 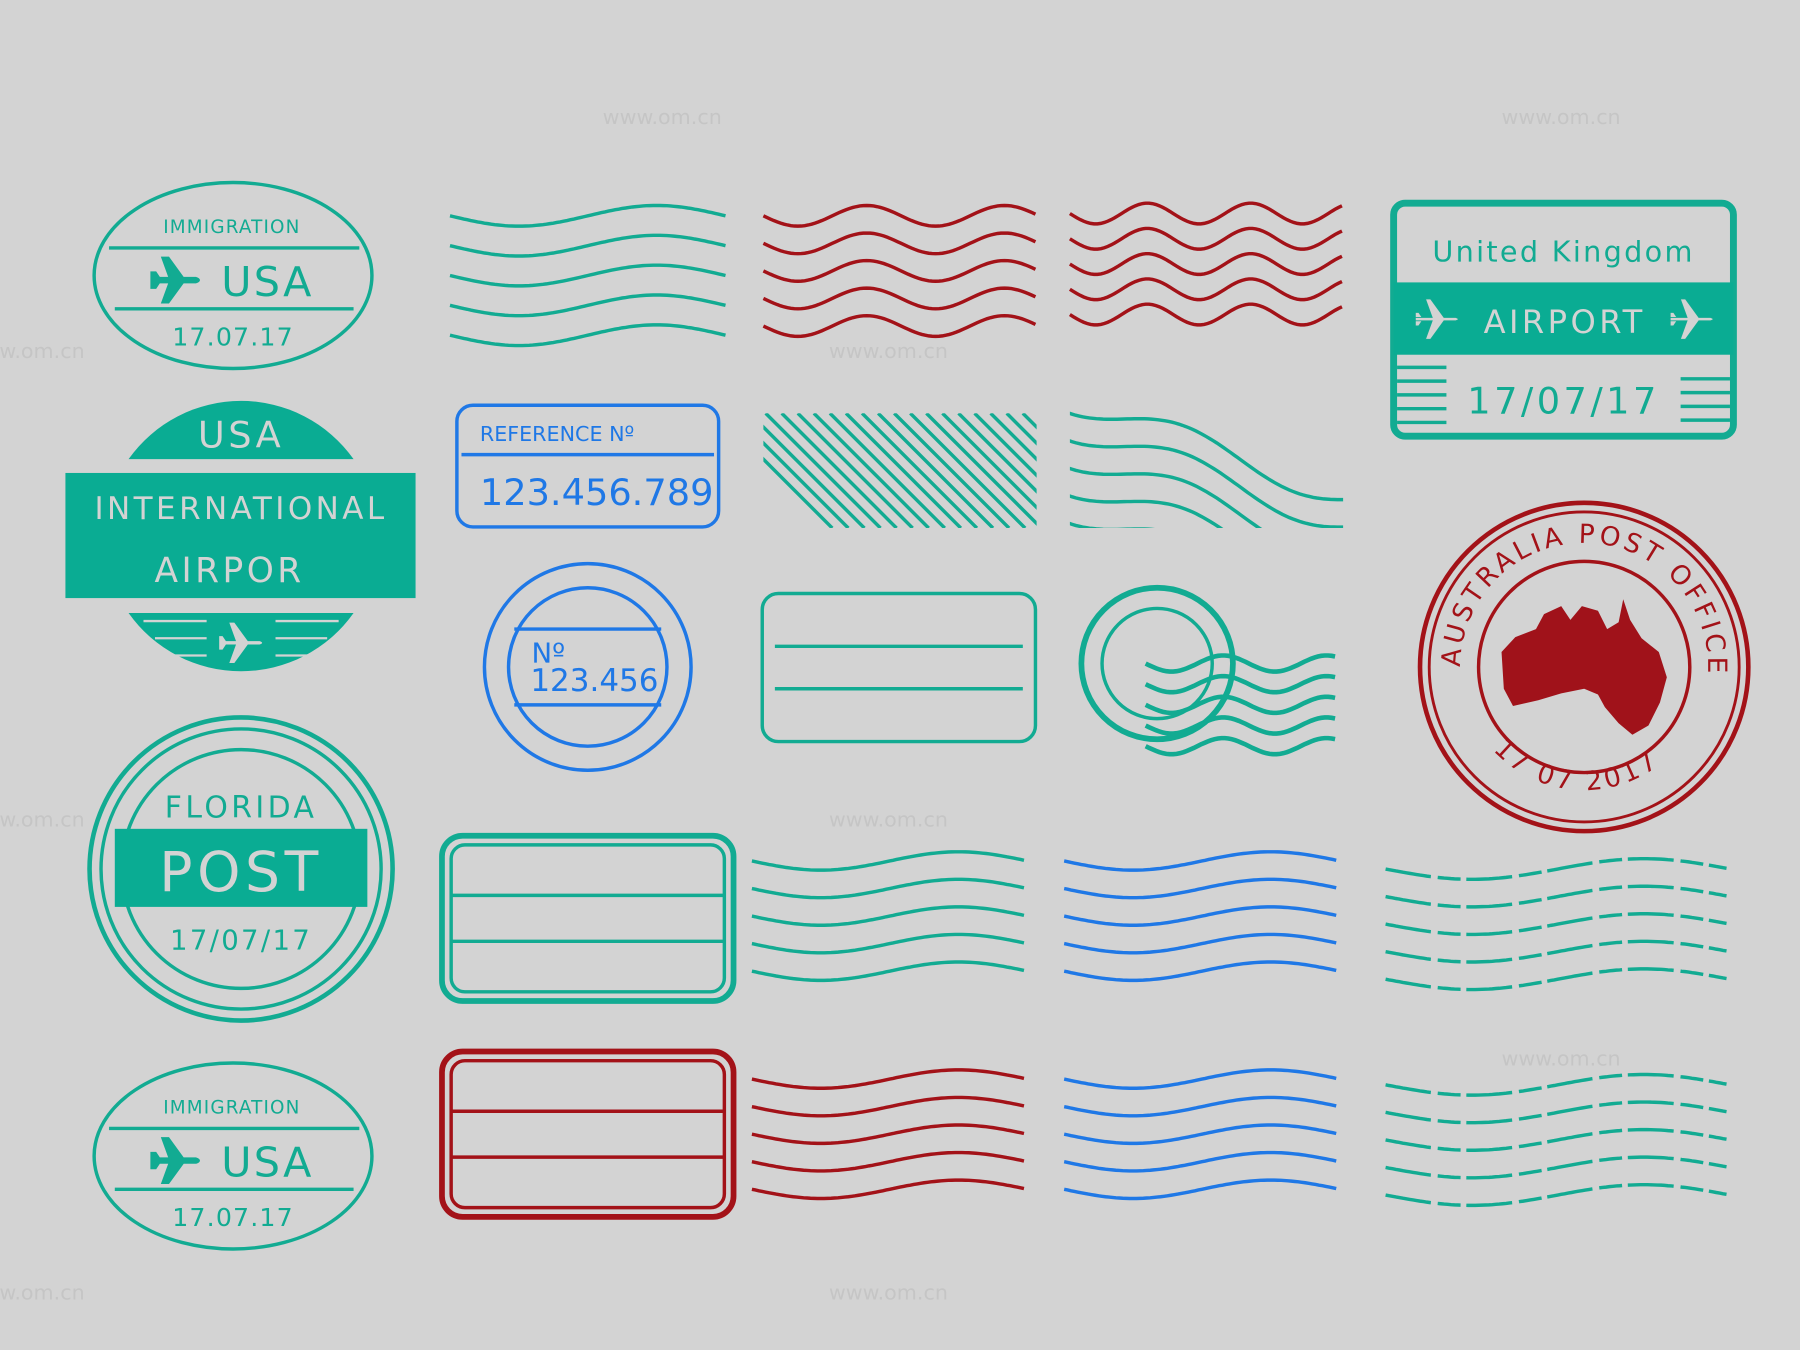 I want to click on florida-post-stamp: FLORIDA POST 17/07/17, so click(x=241, y=869).